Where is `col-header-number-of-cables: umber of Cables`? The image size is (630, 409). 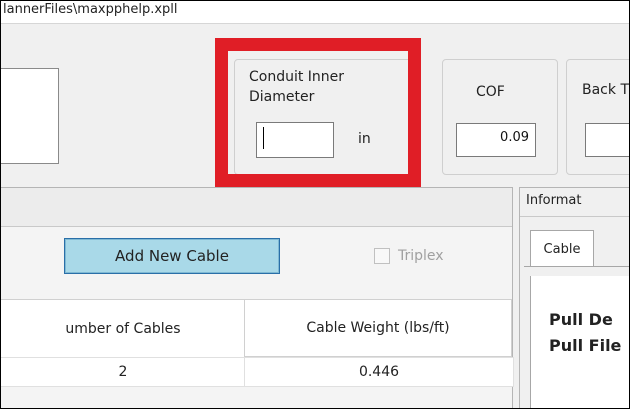 col-header-number-of-cables: umber of Cables is located at coordinates (123, 329).